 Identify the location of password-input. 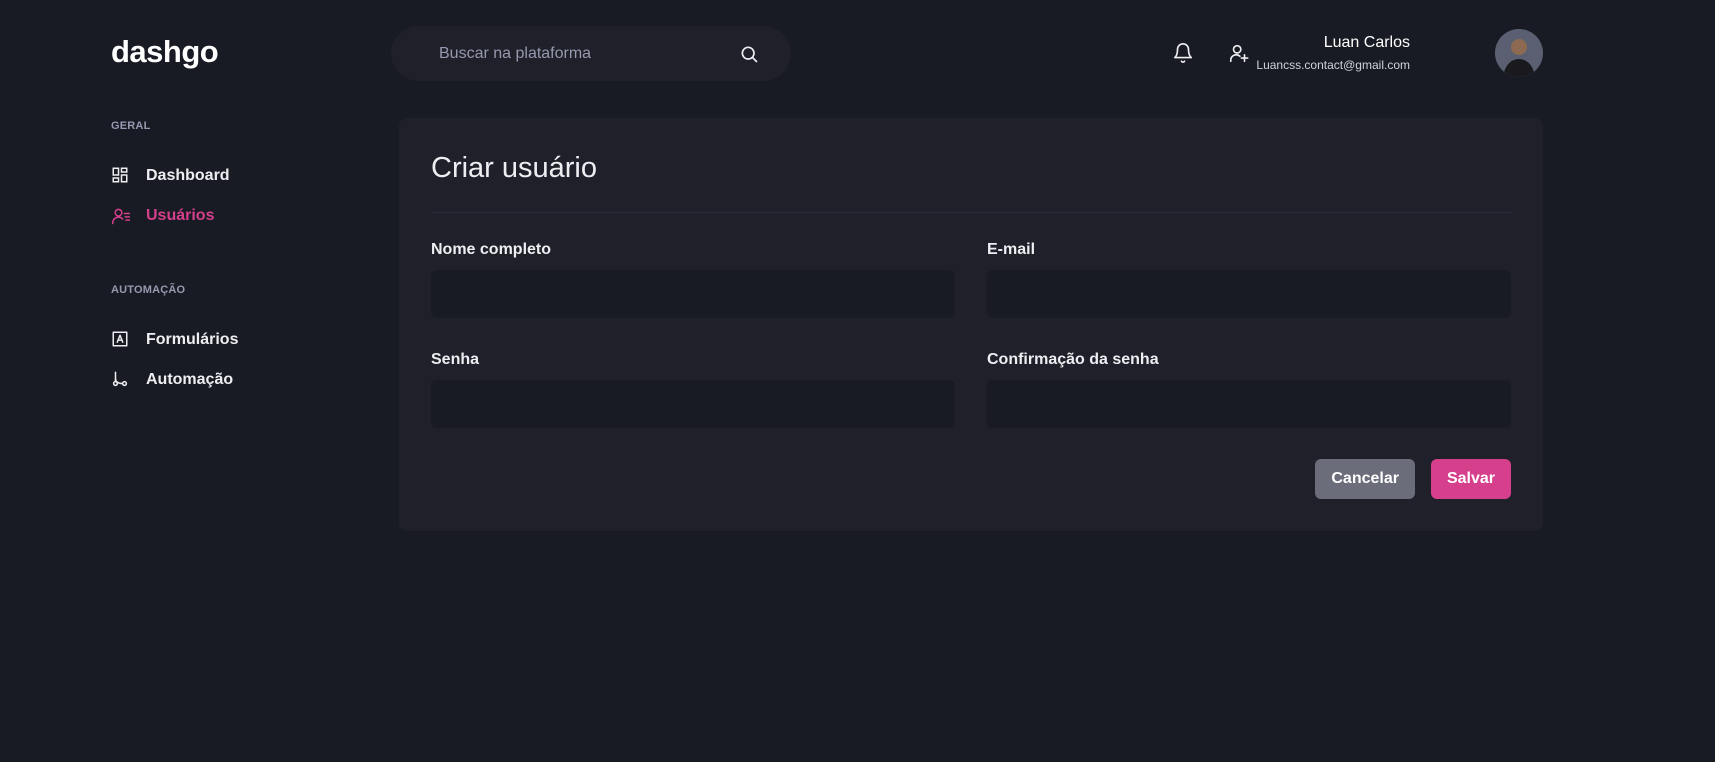
(693, 404).